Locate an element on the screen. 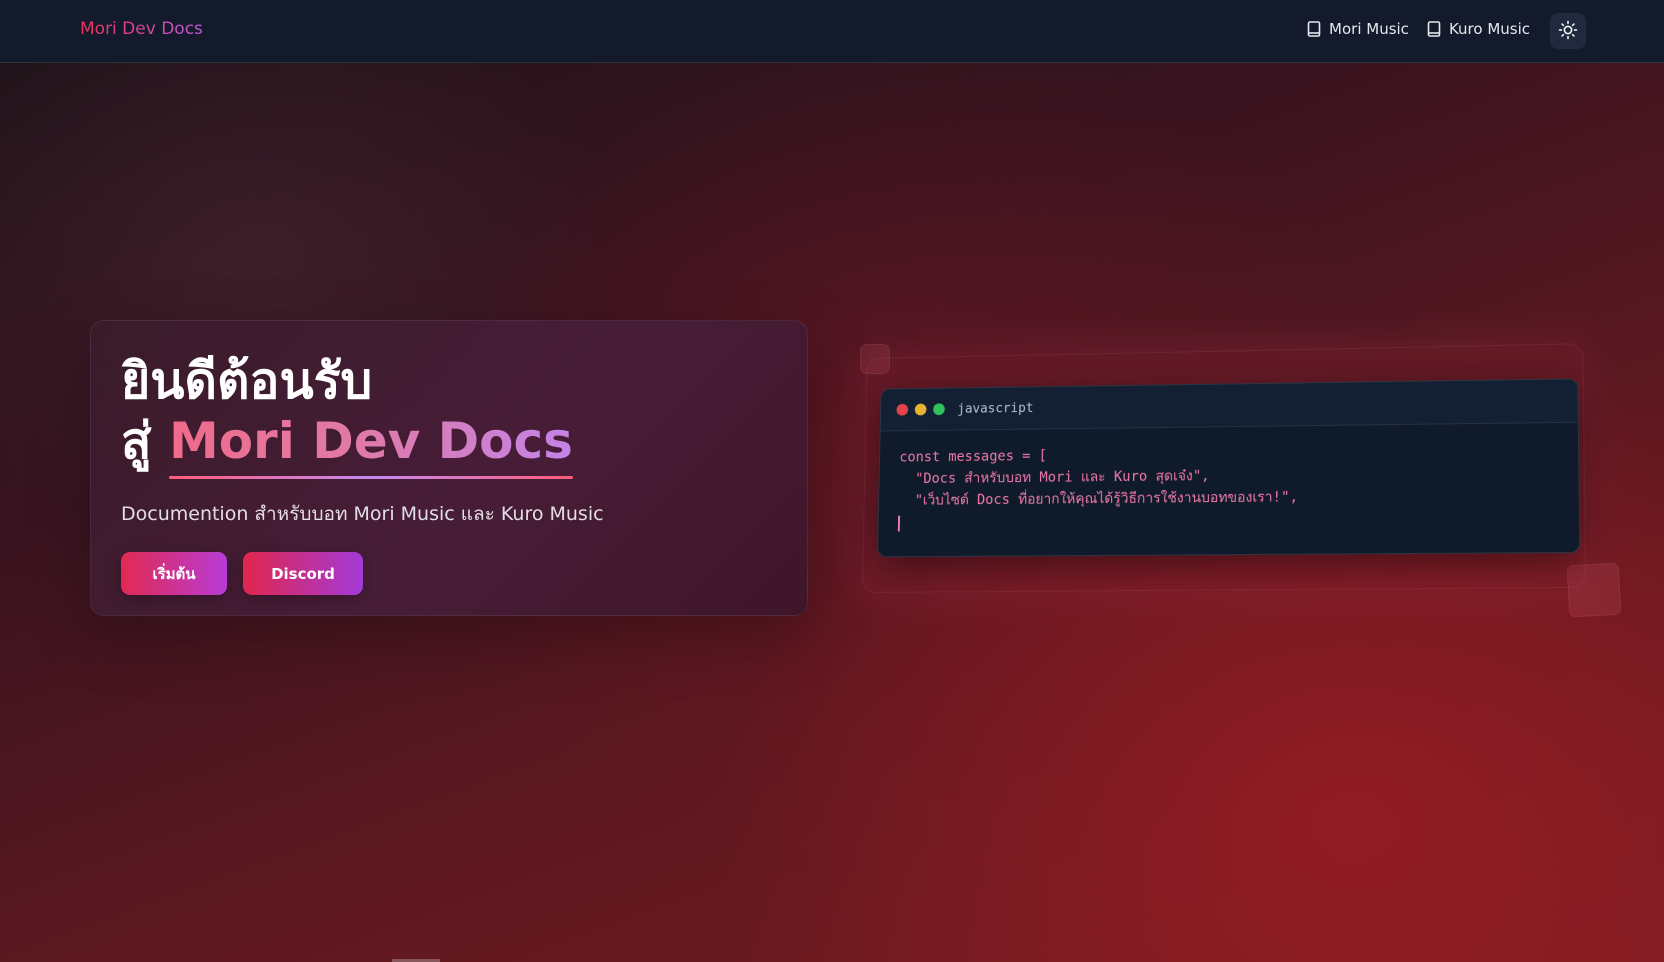 This screenshot has height=962, width=1664. hero-title-line-2: สู่ Mori Dev Docs is located at coordinates (347, 441).